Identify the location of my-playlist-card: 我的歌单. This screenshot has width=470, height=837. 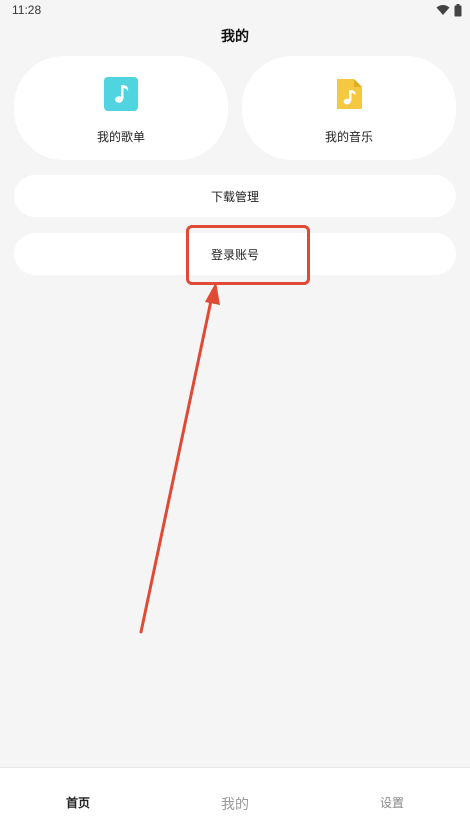
(121, 108).